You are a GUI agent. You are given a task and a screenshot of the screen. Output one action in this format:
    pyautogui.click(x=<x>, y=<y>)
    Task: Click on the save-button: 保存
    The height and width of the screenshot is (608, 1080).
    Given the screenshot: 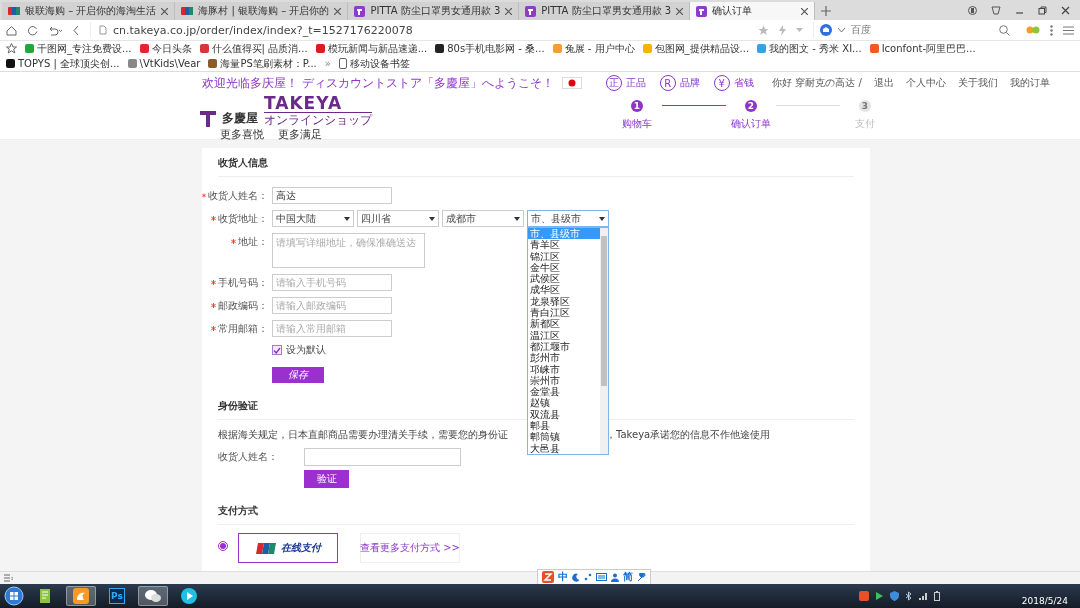 What is the action you would take?
    pyautogui.click(x=298, y=375)
    